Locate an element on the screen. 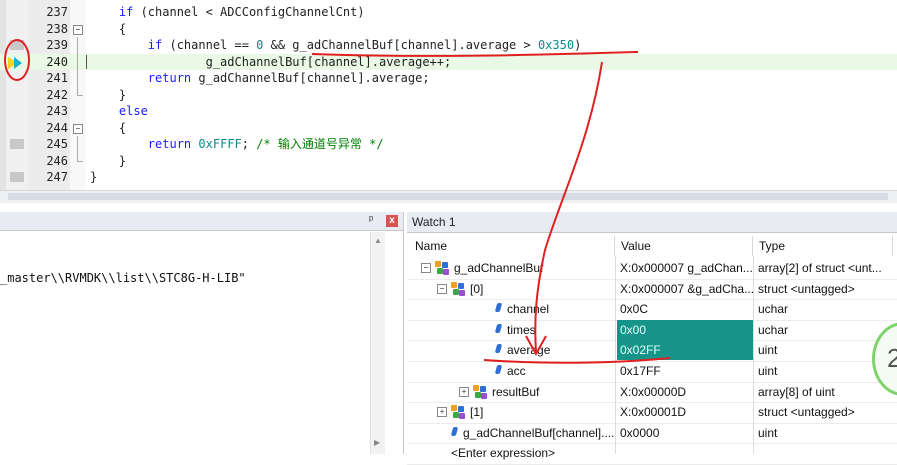  code-text: return g_adChannelBuf[channel].average; is located at coordinates (260, 78).